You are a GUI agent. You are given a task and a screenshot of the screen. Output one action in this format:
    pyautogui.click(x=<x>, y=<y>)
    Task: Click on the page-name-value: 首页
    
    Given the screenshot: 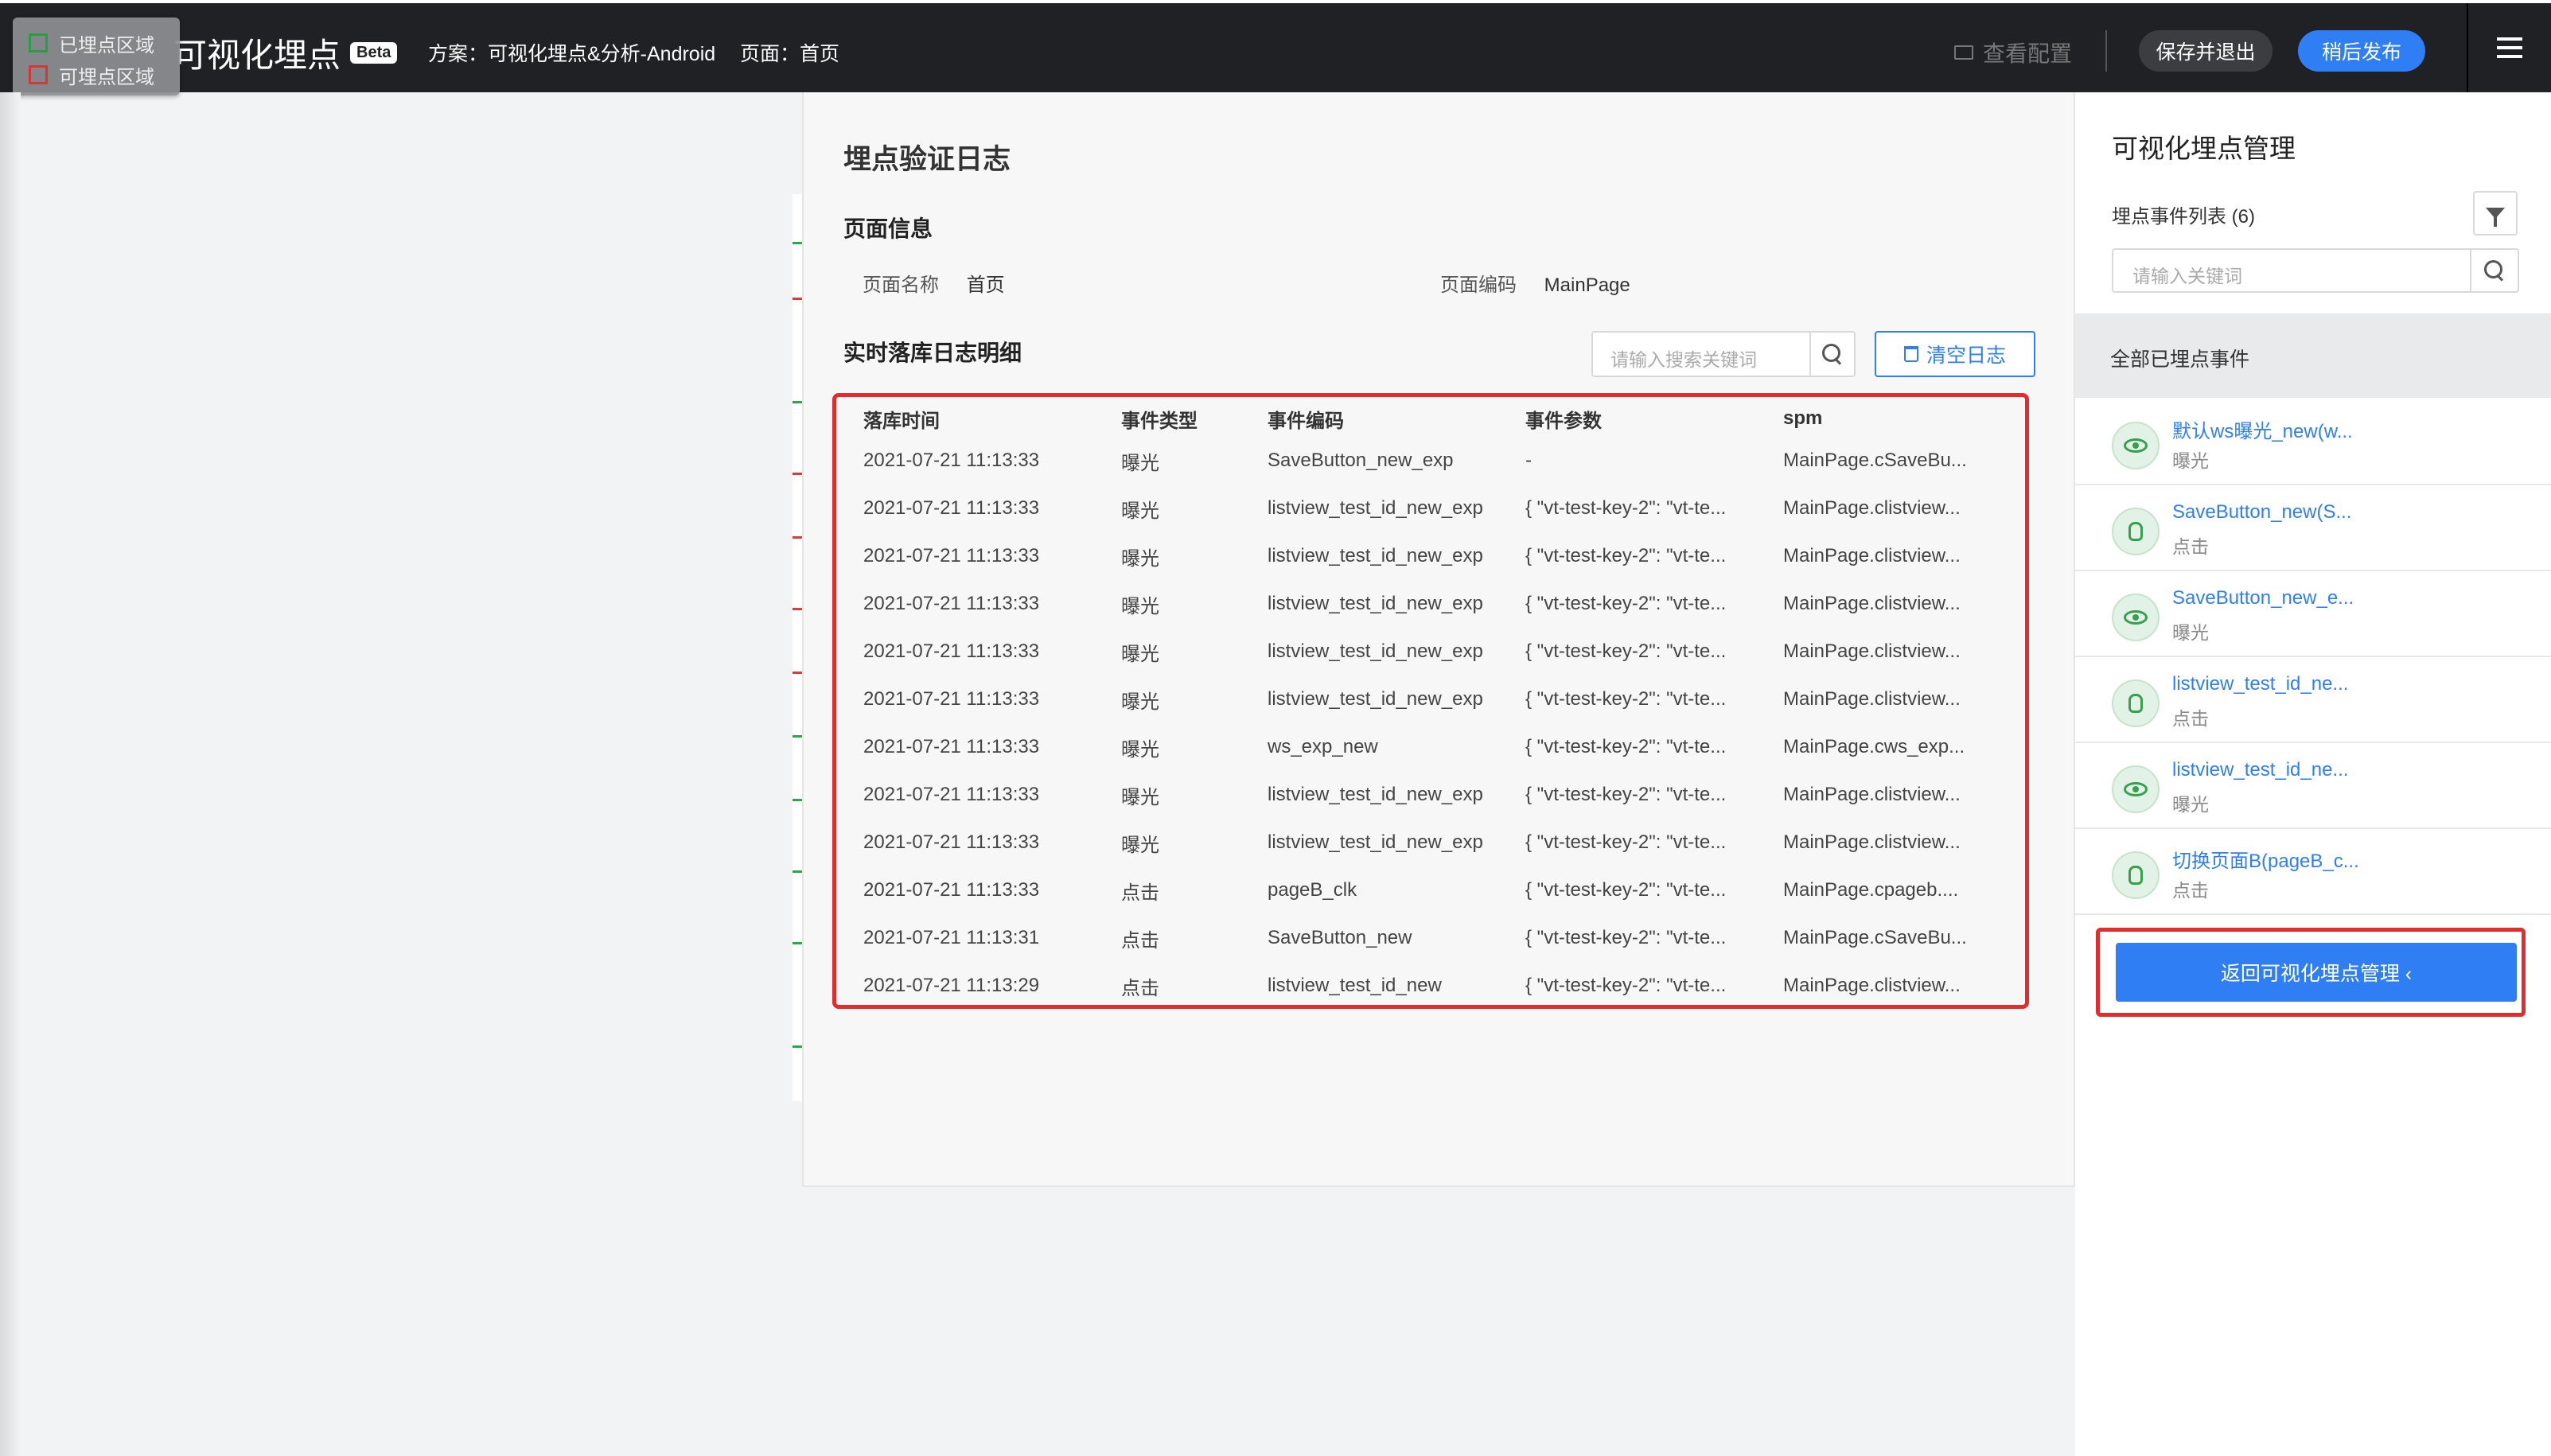 What is the action you would take?
    pyautogui.click(x=986, y=285)
    